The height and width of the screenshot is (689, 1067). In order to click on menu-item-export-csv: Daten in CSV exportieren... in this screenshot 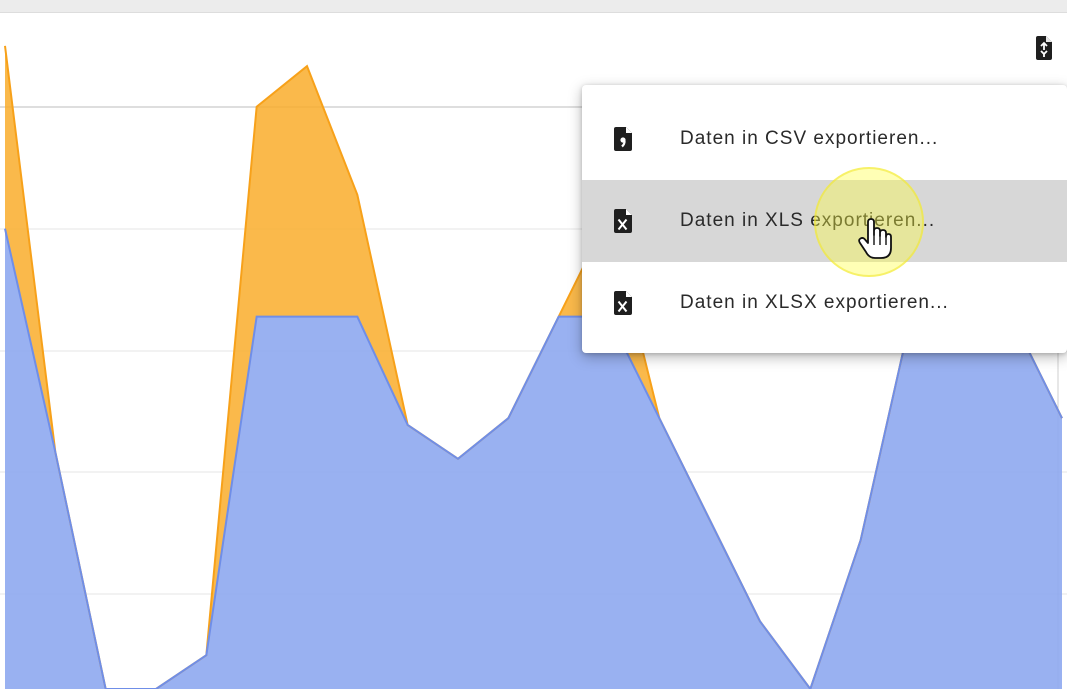, I will do `click(824, 139)`.